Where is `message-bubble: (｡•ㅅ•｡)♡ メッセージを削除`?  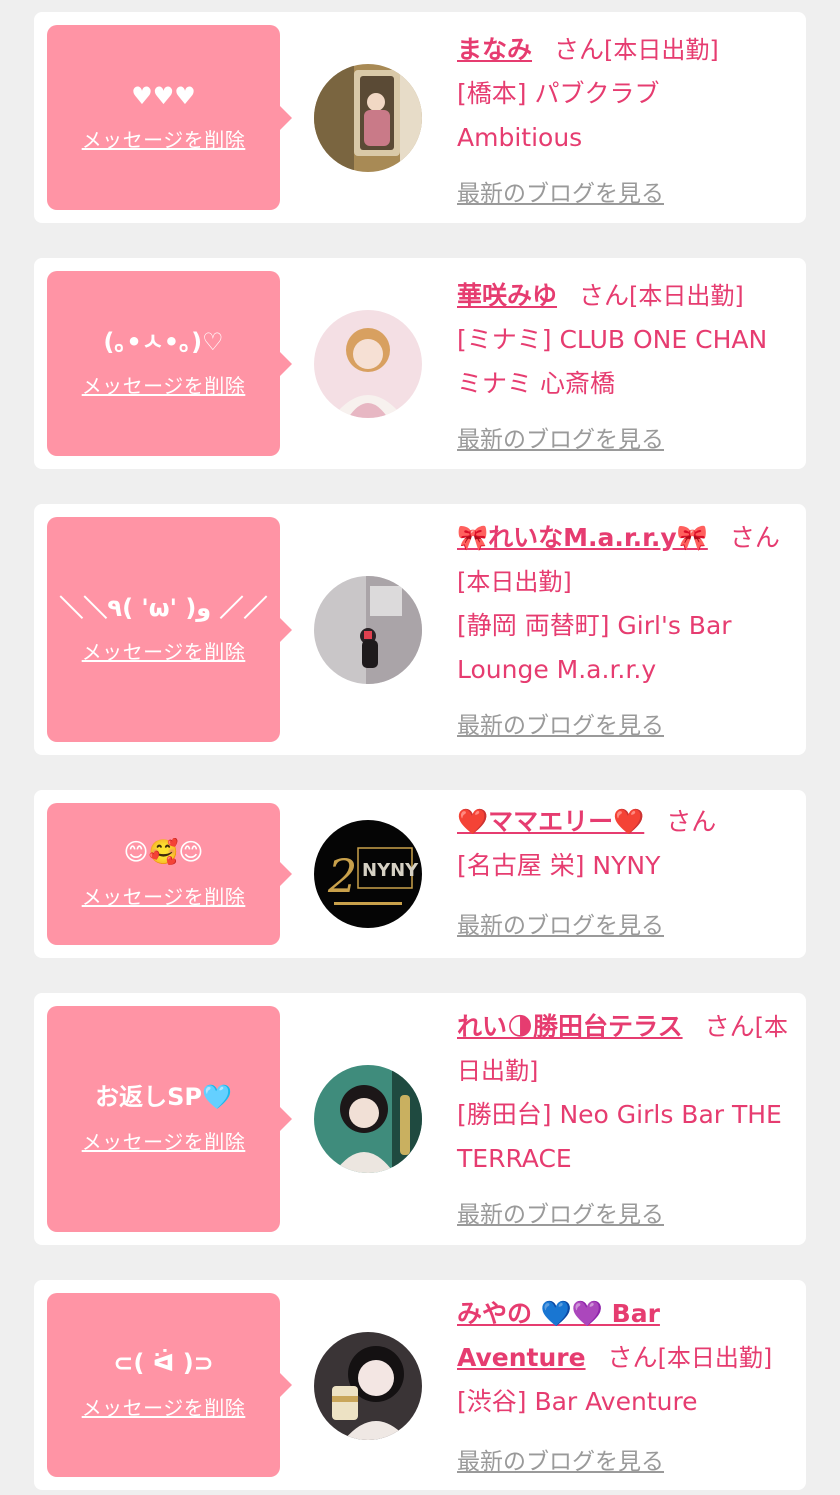
message-bubble: (｡•ㅅ•｡)♡ メッセージを削除 is located at coordinates (169, 363).